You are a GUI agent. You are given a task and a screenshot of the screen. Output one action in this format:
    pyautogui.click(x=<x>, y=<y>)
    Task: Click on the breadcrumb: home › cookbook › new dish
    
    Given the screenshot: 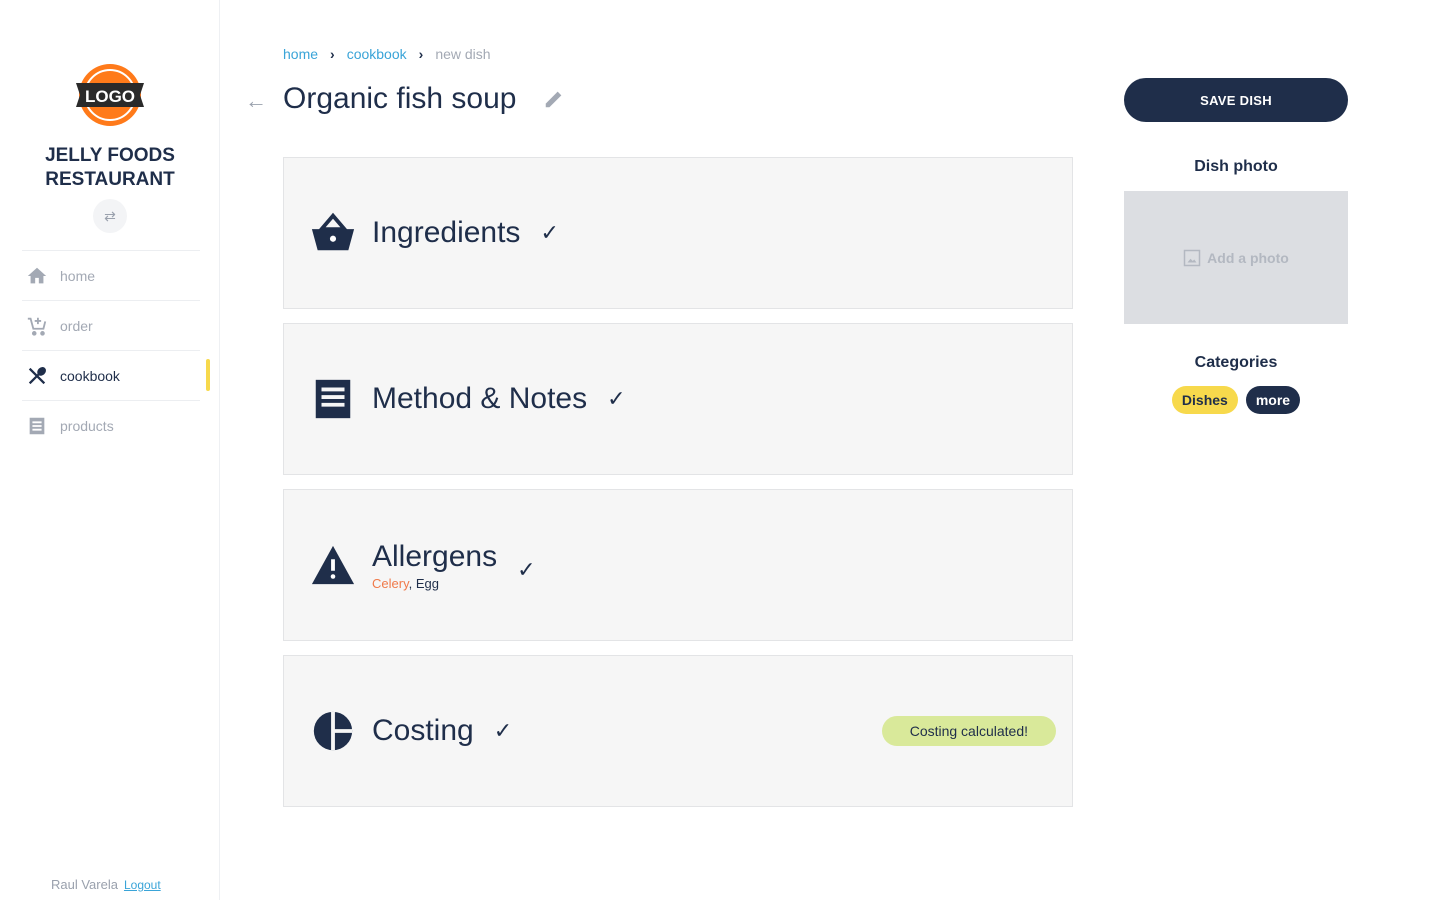 What is the action you would take?
    pyautogui.click(x=387, y=54)
    